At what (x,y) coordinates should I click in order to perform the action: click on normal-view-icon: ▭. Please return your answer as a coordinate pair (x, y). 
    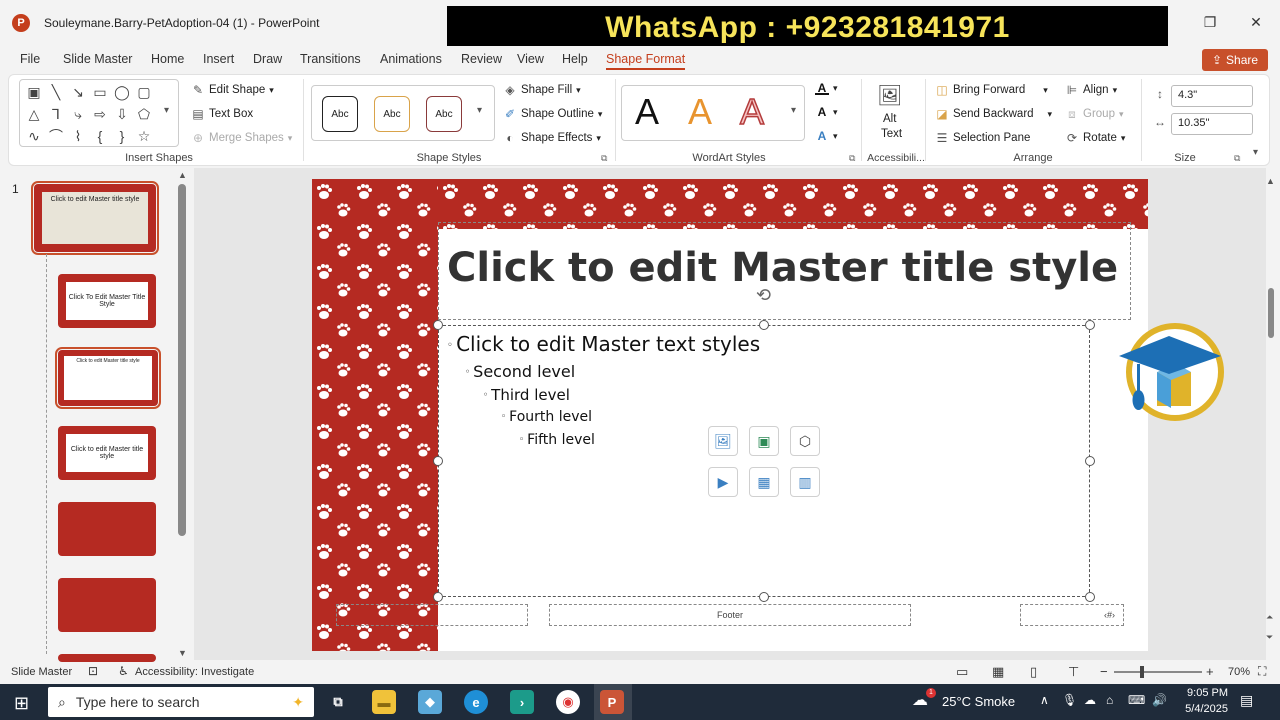
    Looking at the image, I should click on (962, 672).